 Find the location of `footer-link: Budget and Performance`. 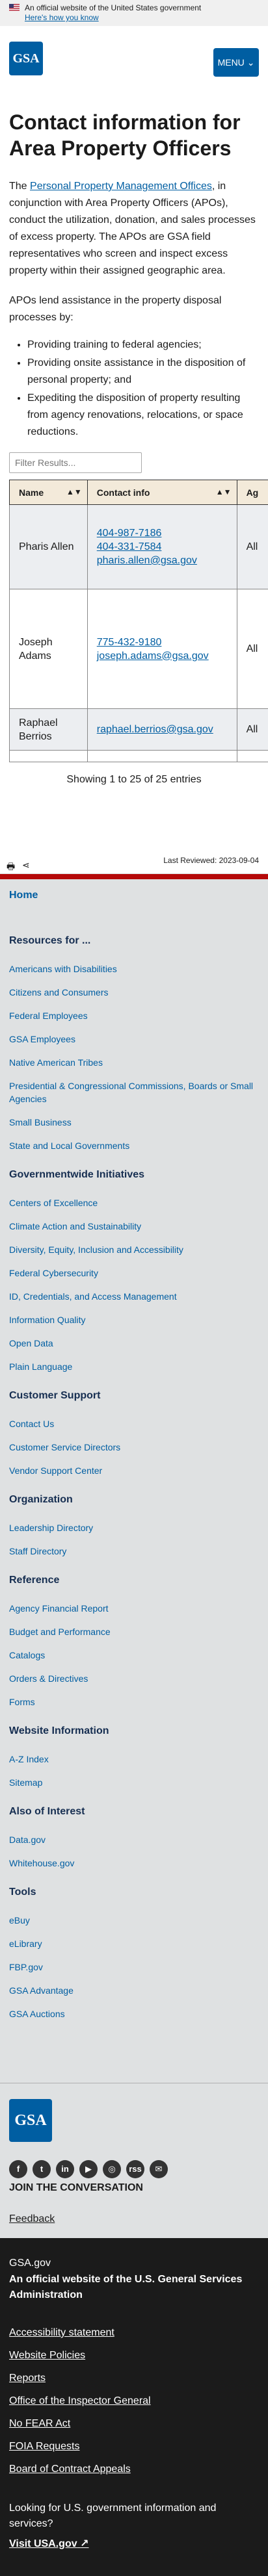

footer-link: Budget and Performance is located at coordinates (134, 1632).